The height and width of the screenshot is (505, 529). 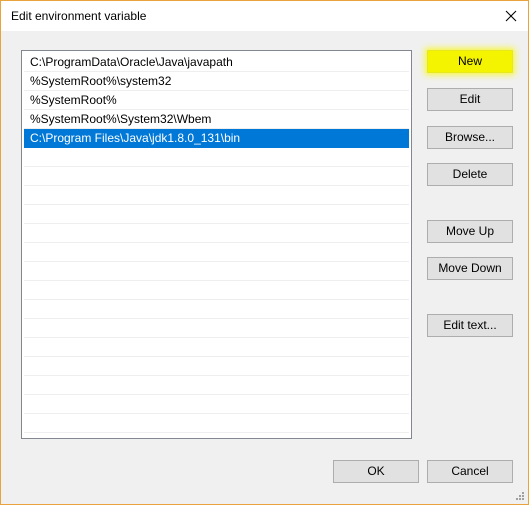 What do you see at coordinates (216, 81) in the screenshot?
I see `path-list-item: %SystemRoot%\system32` at bounding box center [216, 81].